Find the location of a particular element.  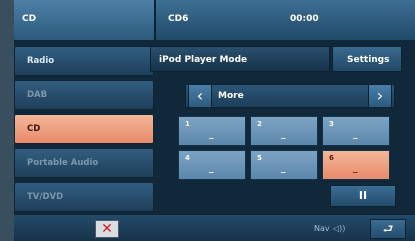

bottom-bar is located at coordinates (214, 228).